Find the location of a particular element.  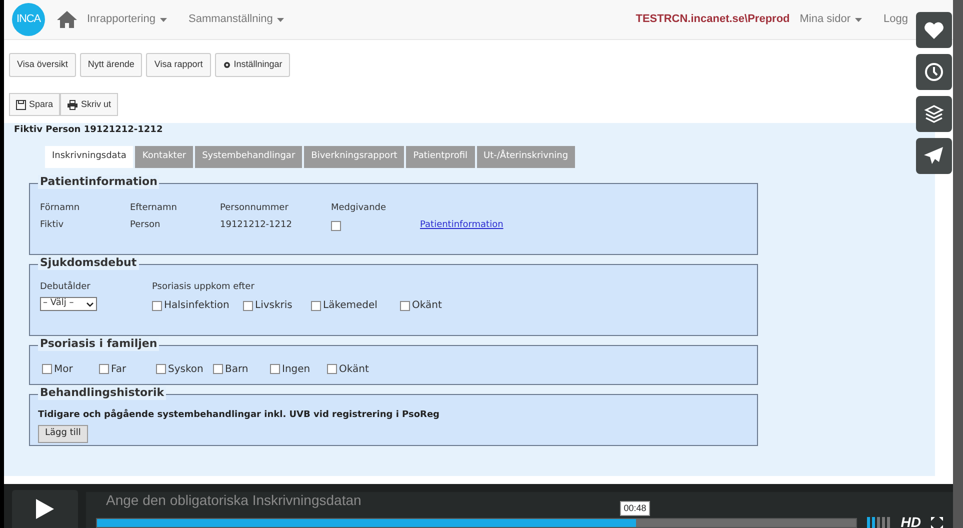

volume-icon is located at coordinates (878, 522).